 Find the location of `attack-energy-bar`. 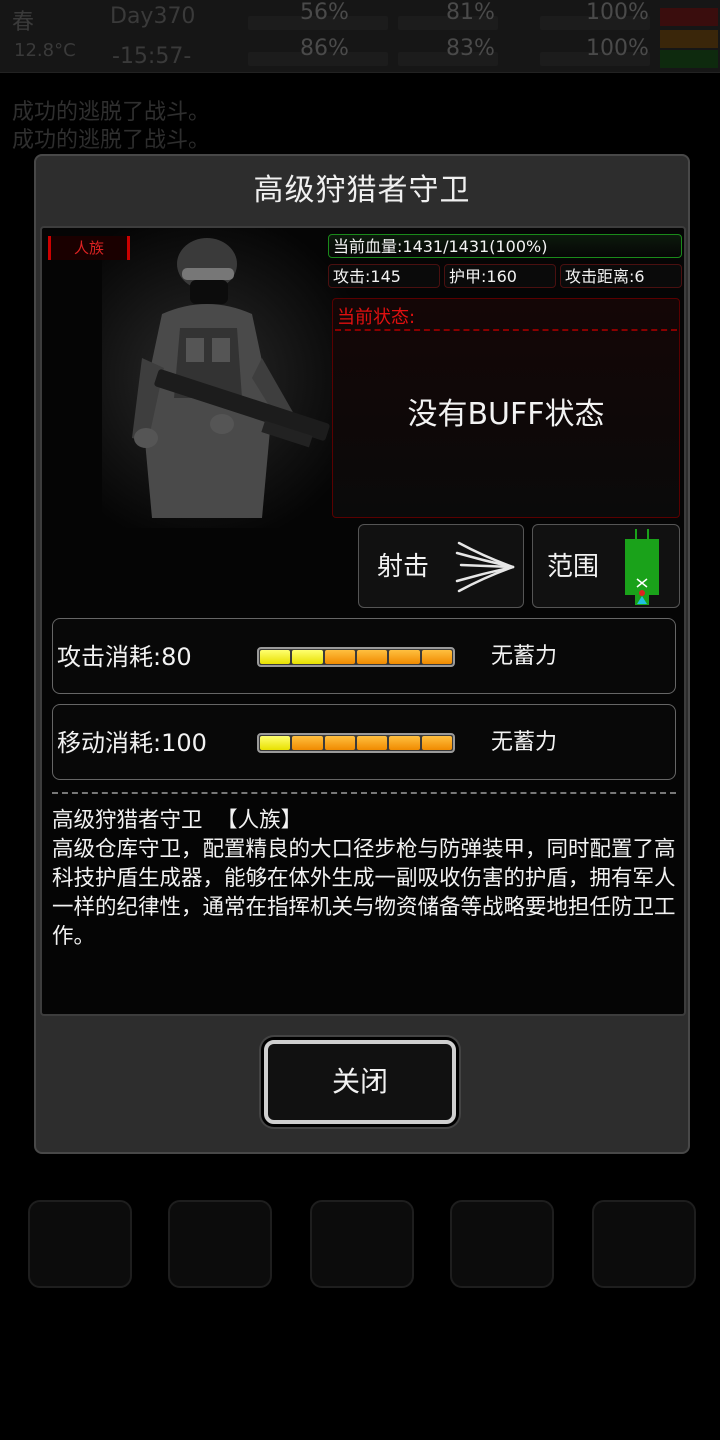

attack-energy-bar is located at coordinates (356, 657).